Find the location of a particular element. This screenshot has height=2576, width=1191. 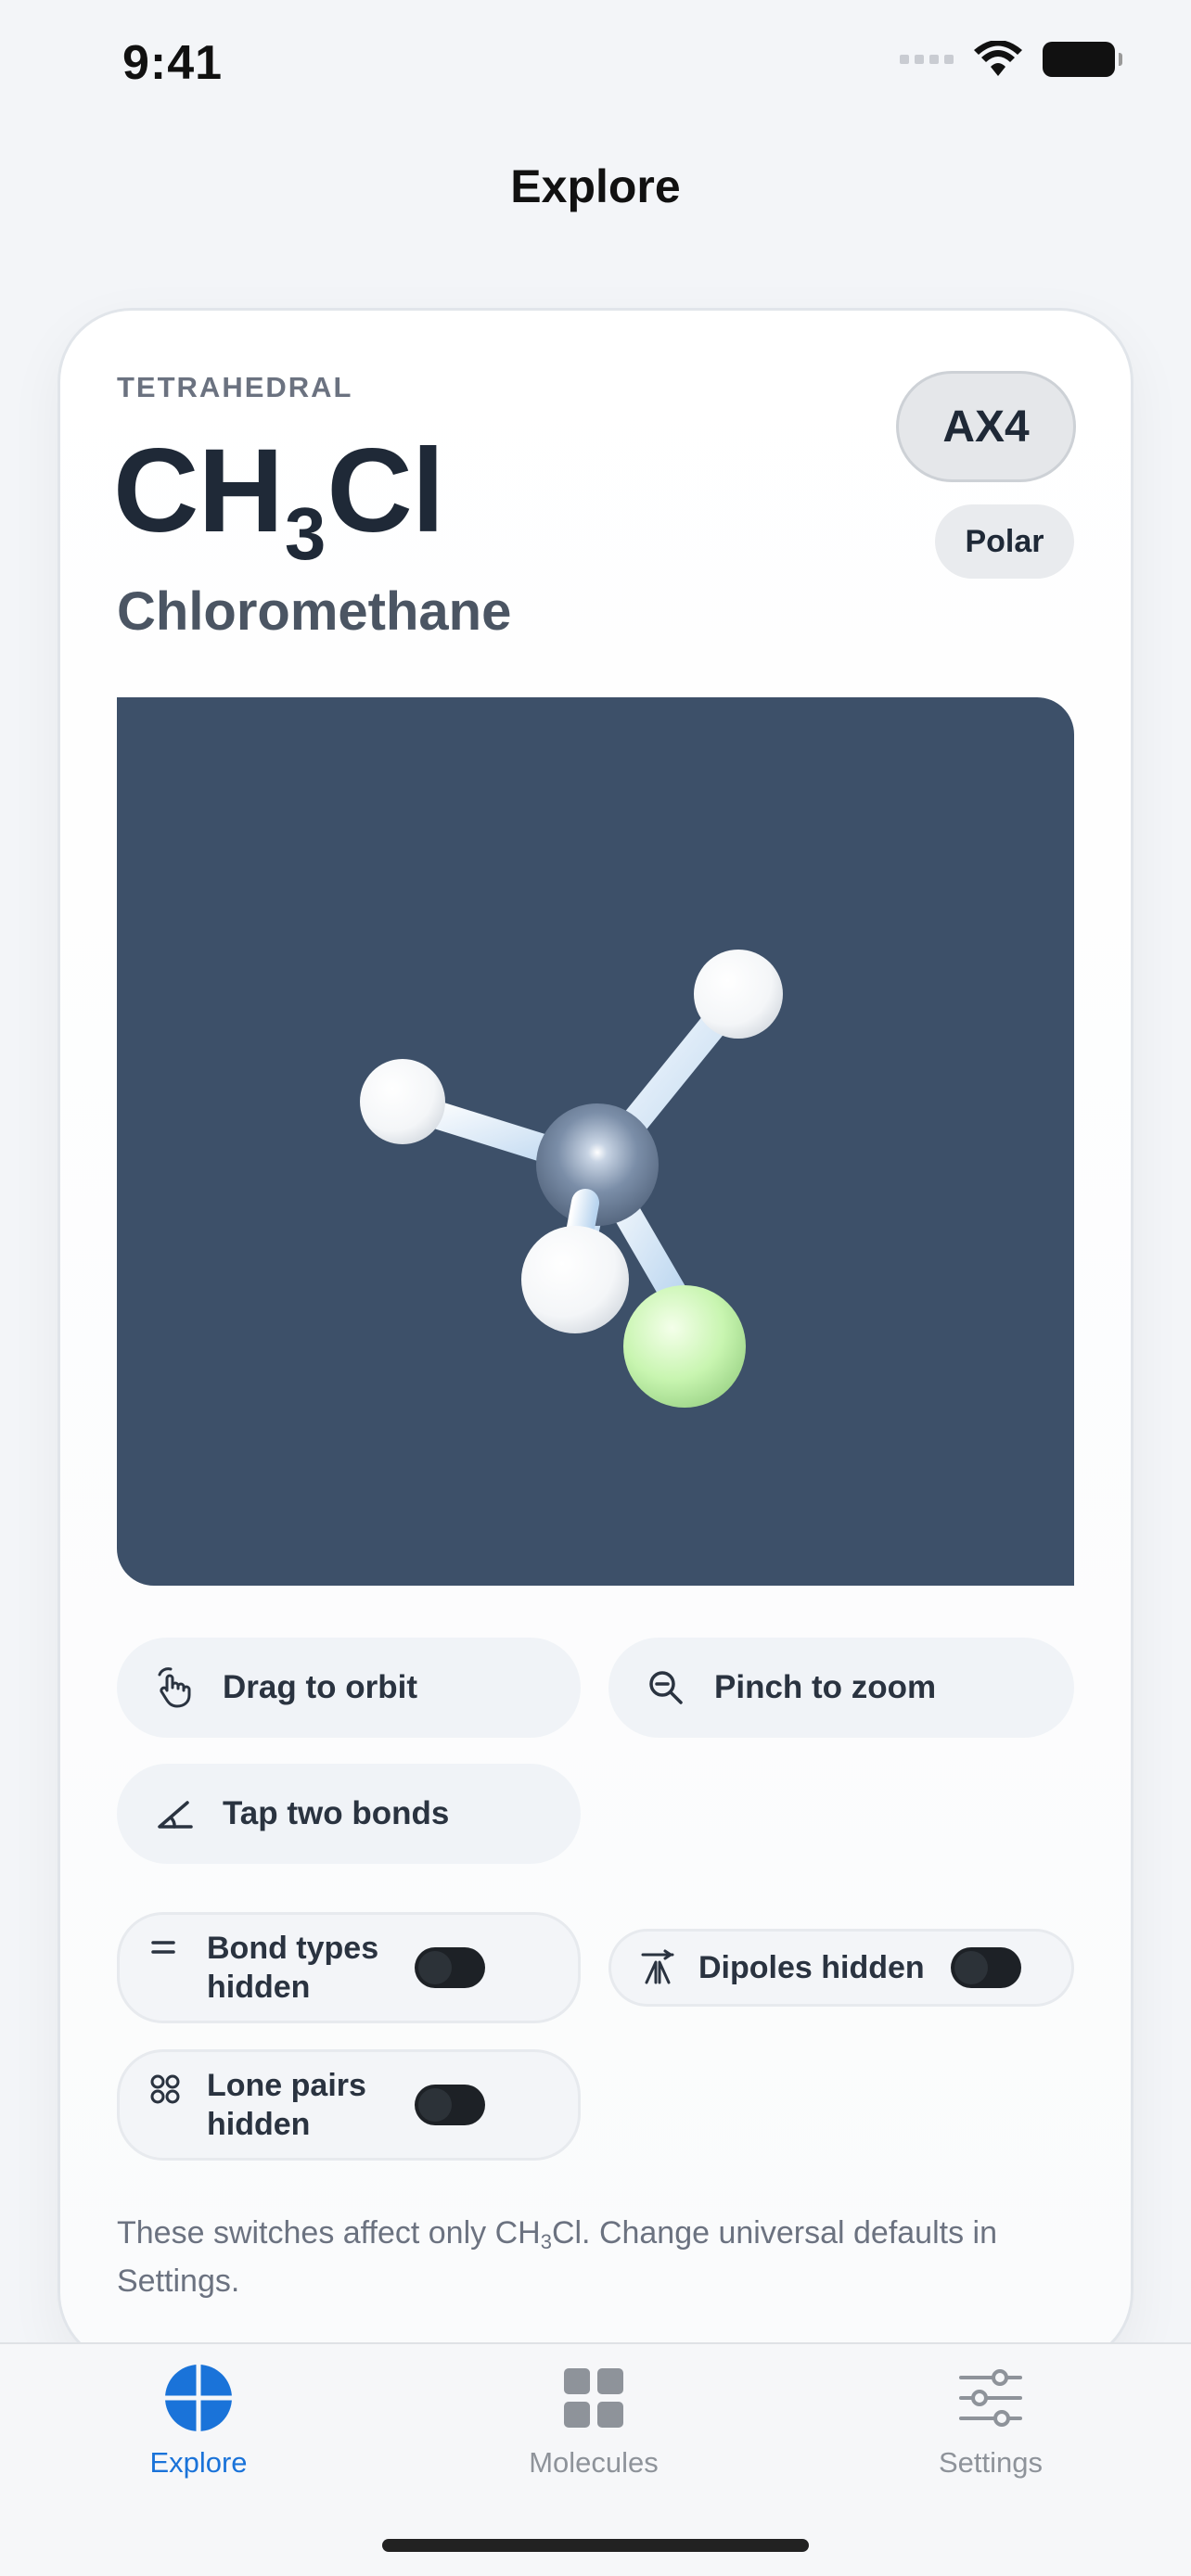

toggle-label: Bond types hidden is located at coordinates (293, 1968).